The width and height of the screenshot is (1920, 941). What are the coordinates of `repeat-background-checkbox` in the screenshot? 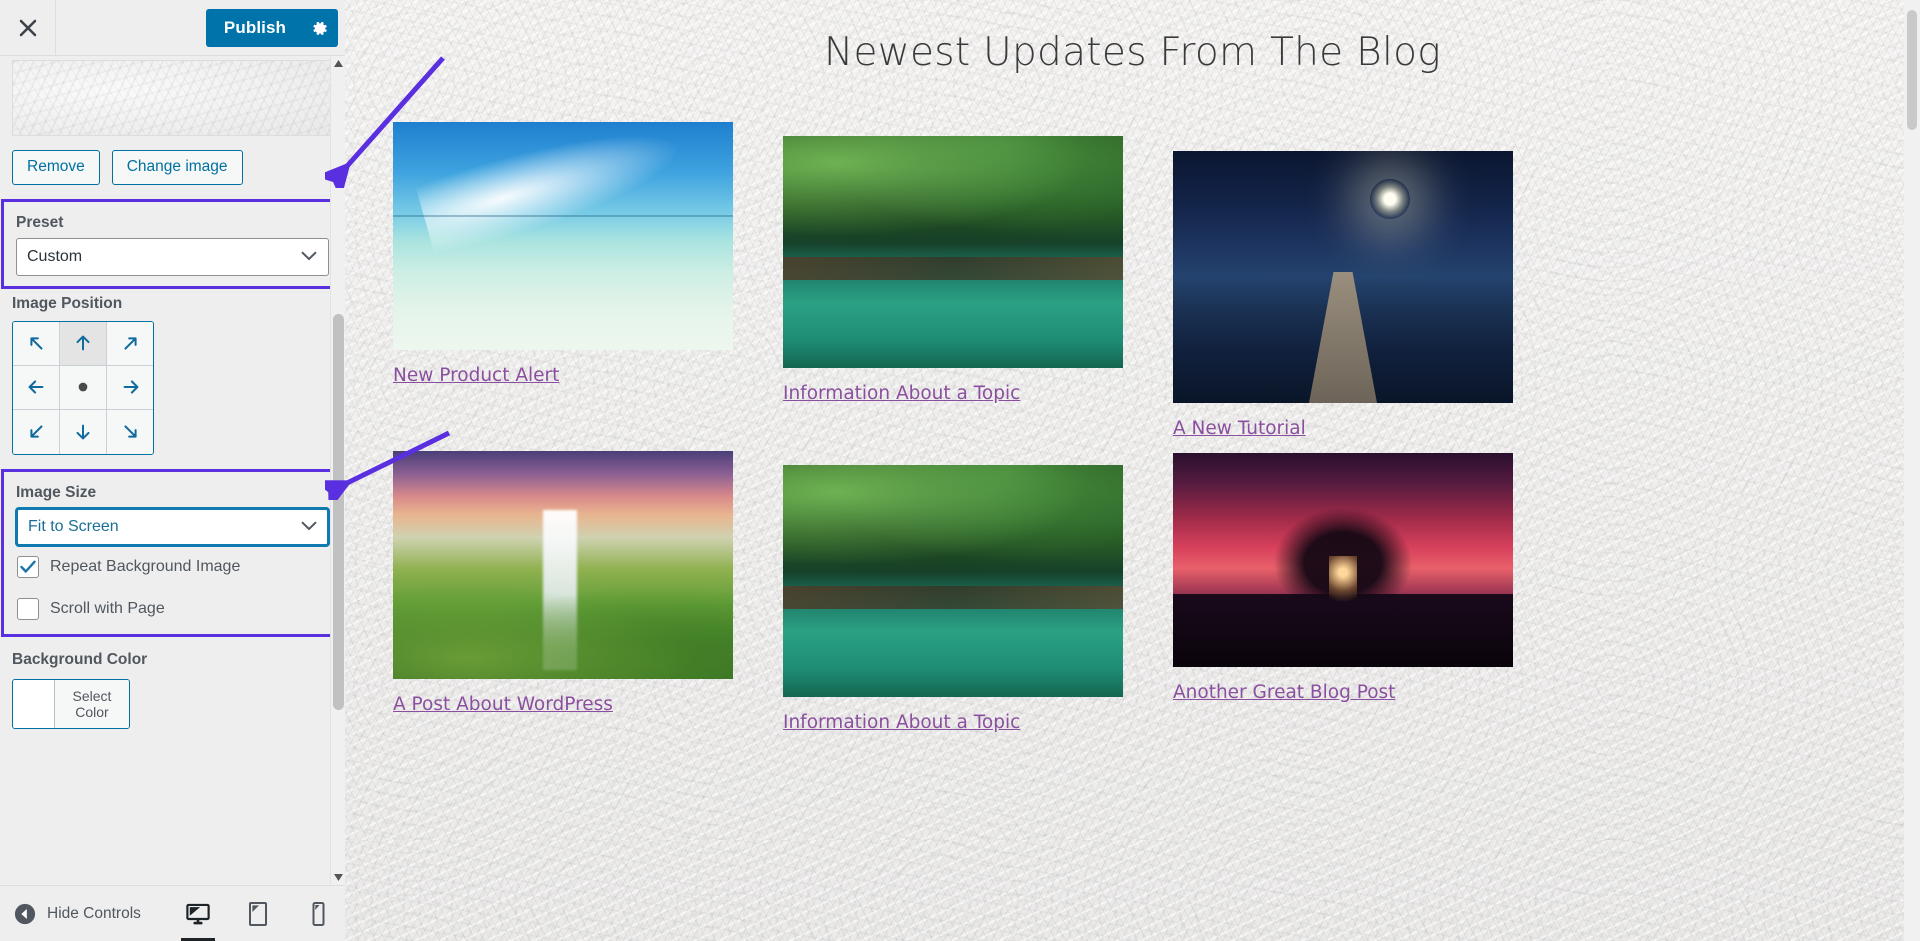 It's located at (28, 566).